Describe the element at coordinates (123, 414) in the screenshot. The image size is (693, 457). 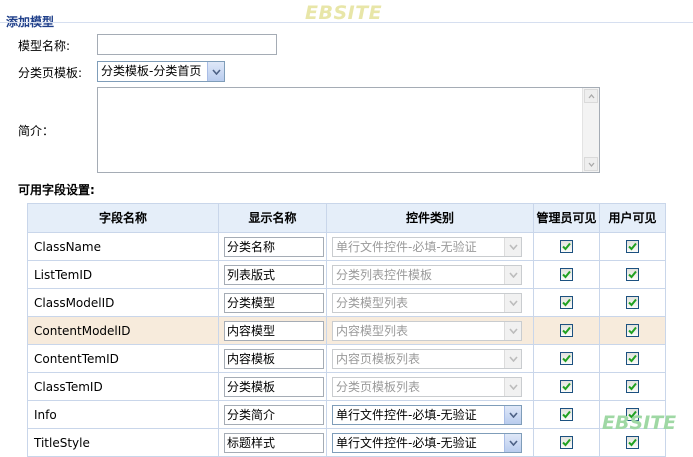
I see `field-name-cell: Info` at that location.